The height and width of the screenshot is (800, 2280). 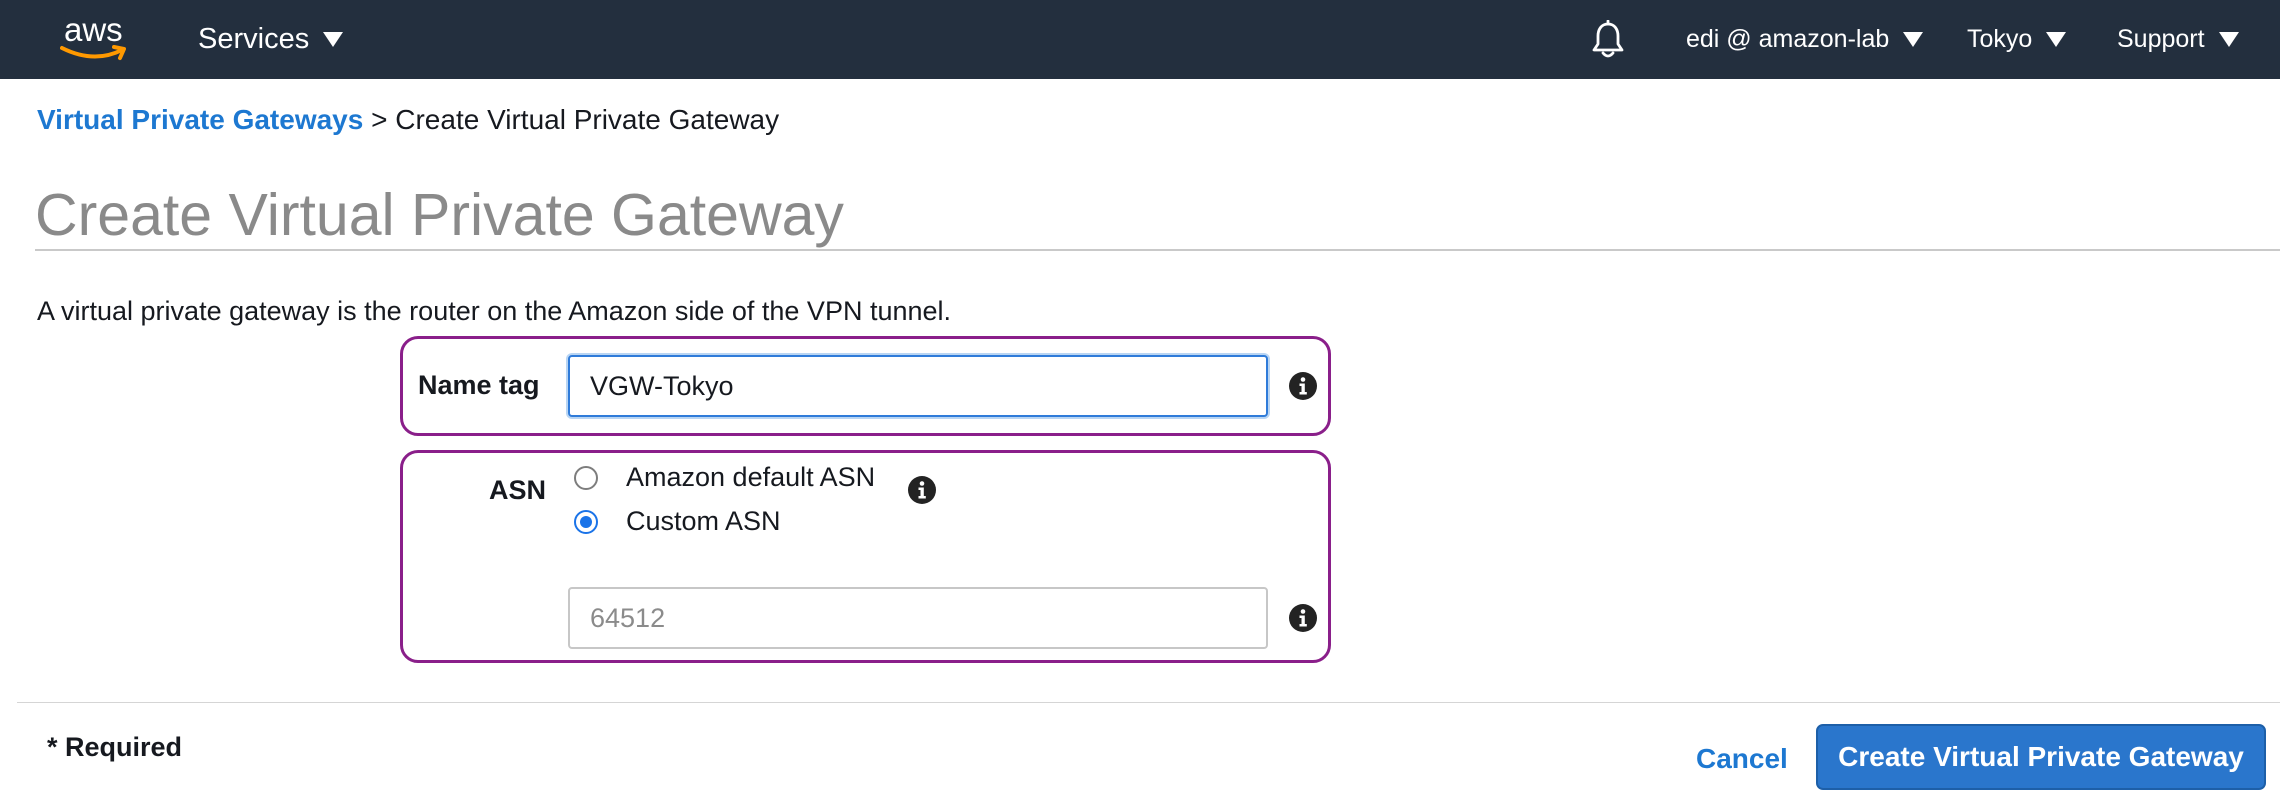 What do you see at coordinates (918, 618) in the screenshot?
I see `custom-asn-input` at bounding box center [918, 618].